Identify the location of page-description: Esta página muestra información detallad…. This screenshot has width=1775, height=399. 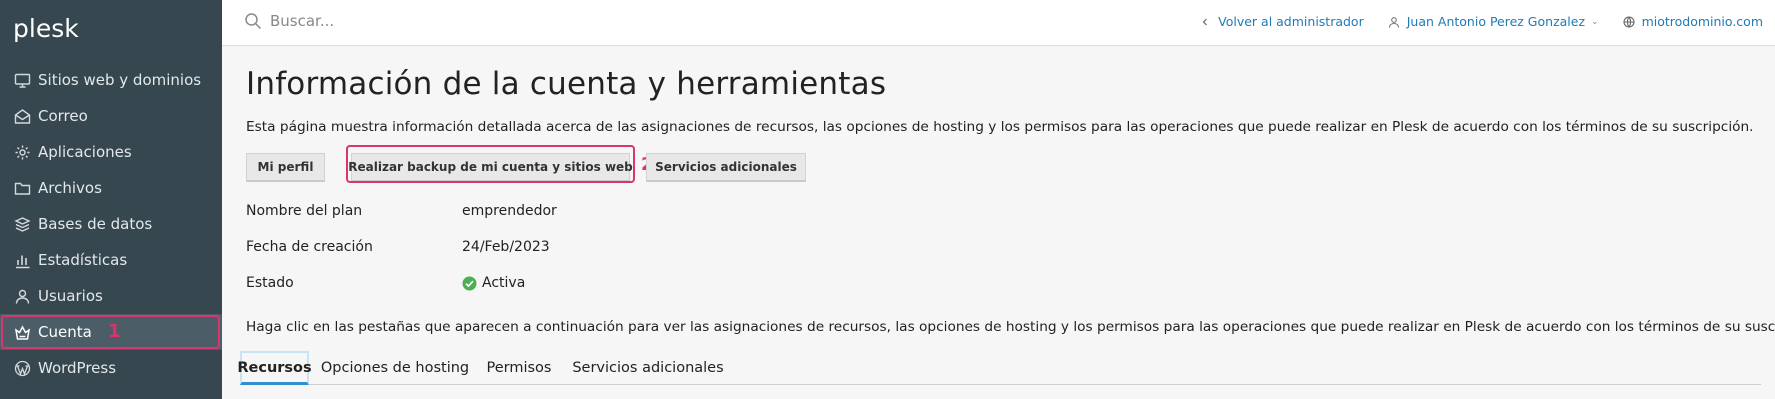
(1000, 127).